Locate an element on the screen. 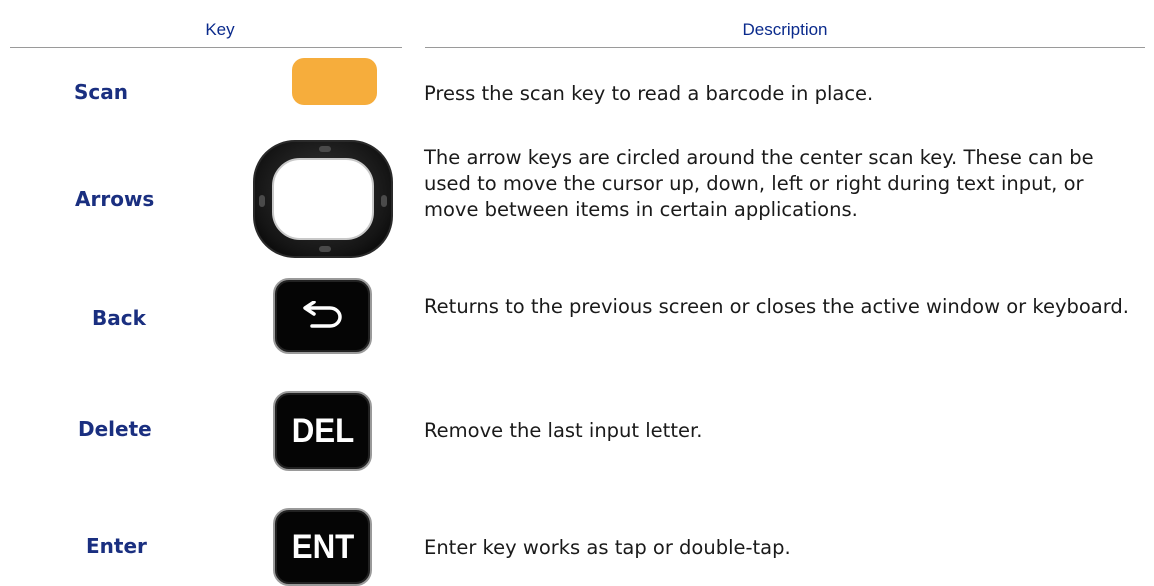  delete-key-label: DEL is located at coordinates (322, 430).